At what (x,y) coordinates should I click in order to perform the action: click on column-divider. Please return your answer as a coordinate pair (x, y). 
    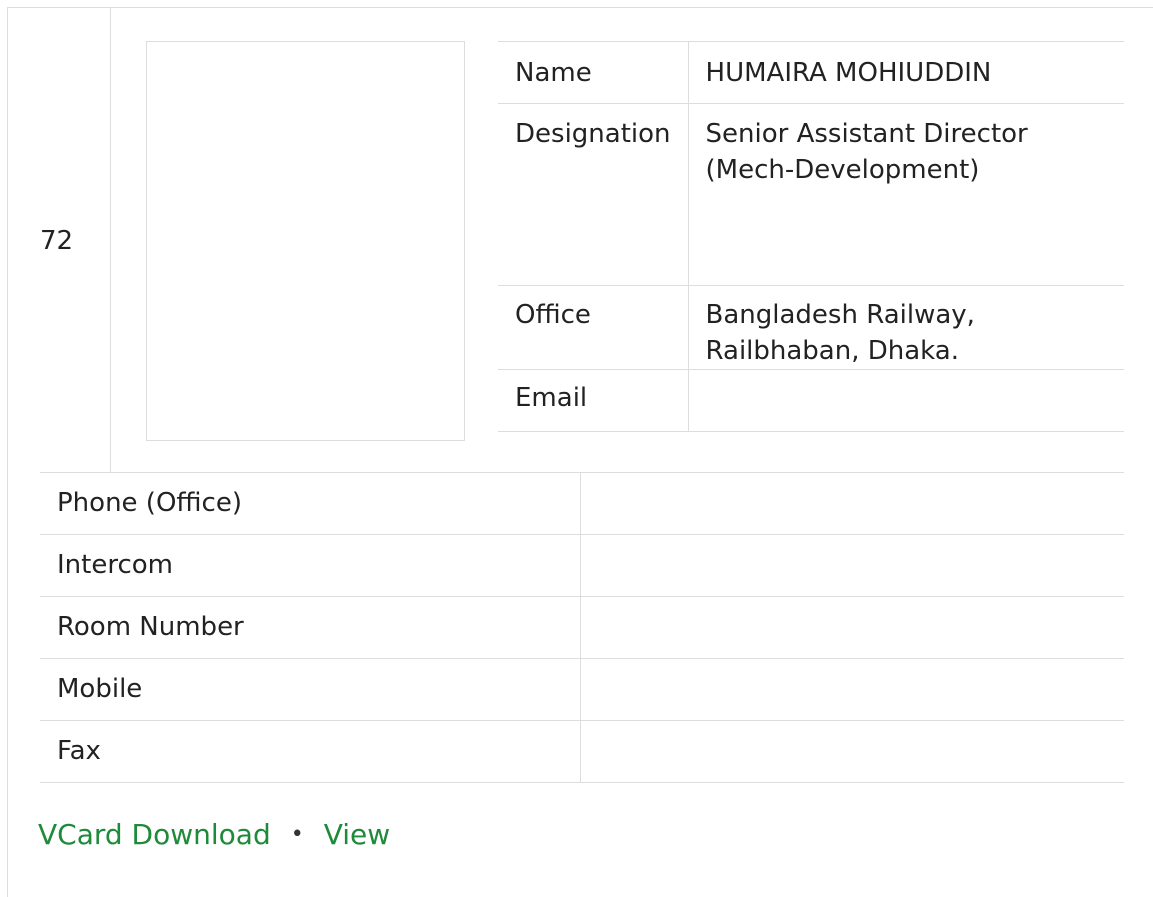
    Looking at the image, I should click on (110, 239).